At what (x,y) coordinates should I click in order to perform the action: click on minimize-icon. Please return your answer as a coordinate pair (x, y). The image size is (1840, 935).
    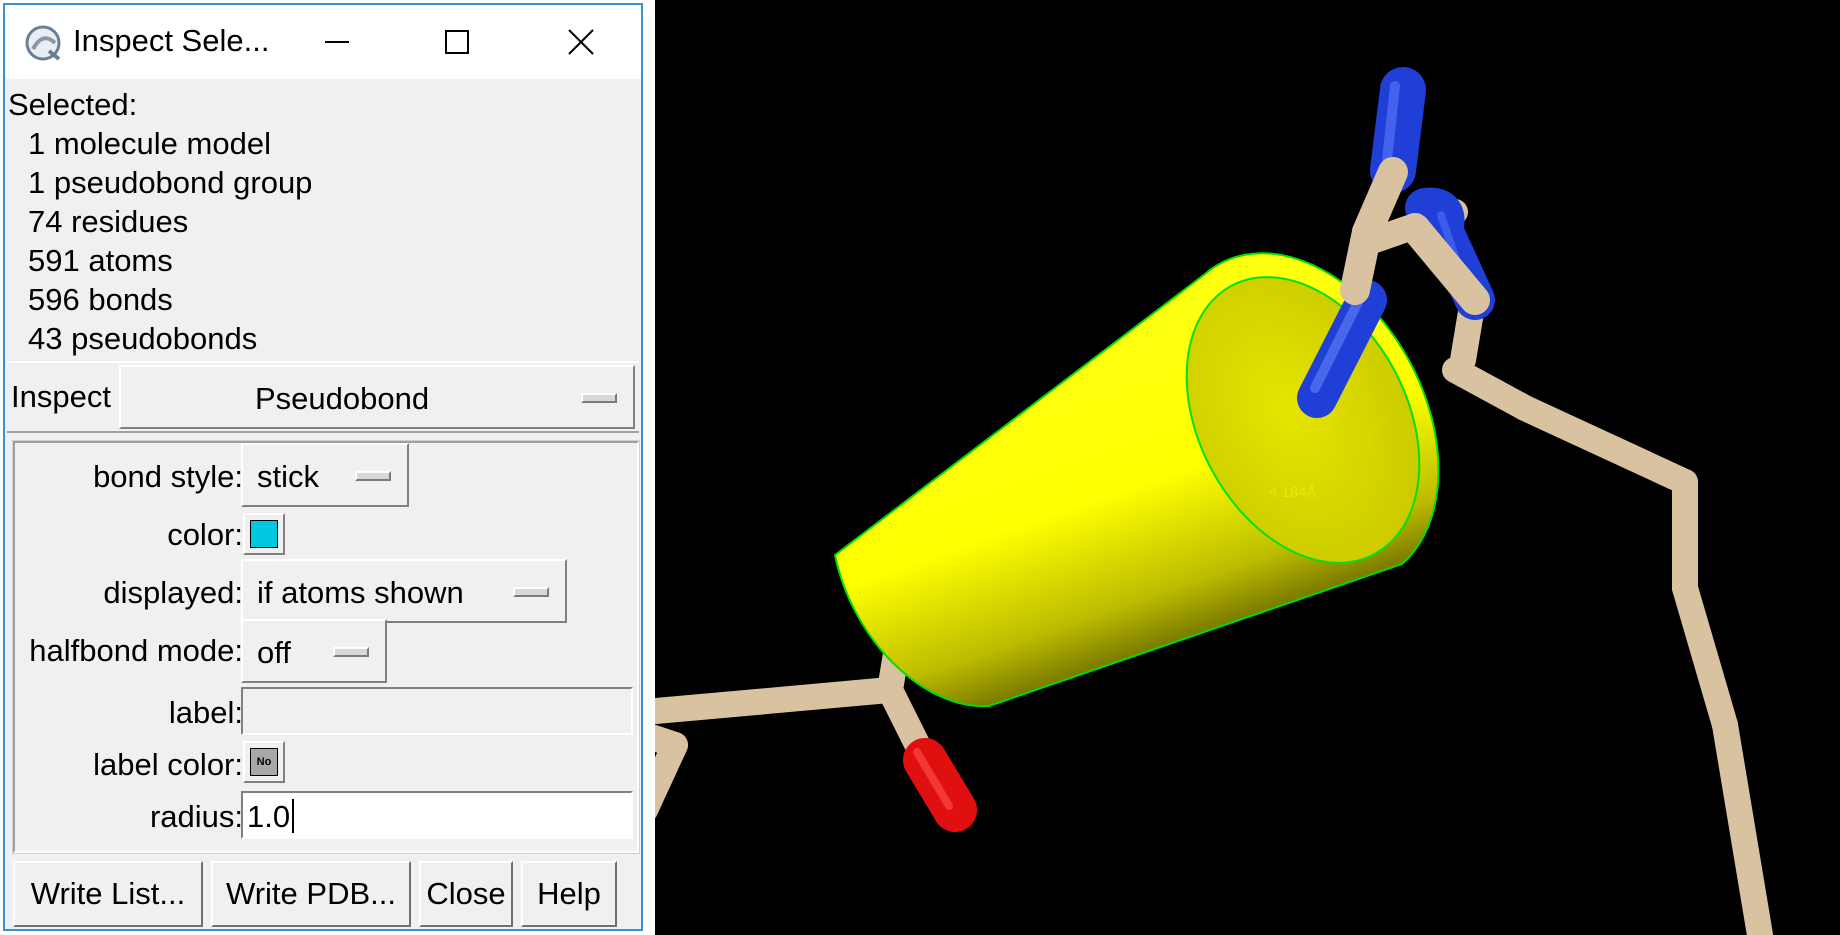
    Looking at the image, I should click on (337, 42).